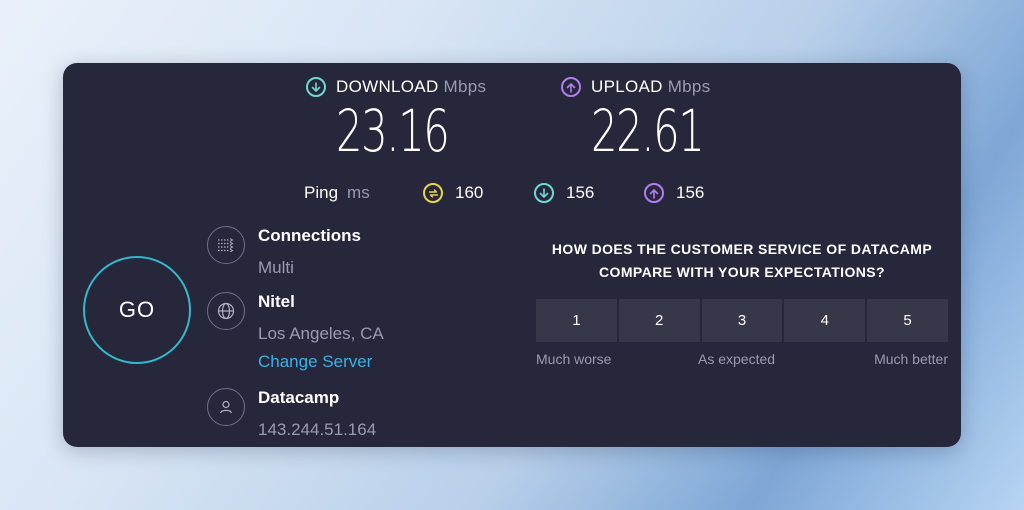 This screenshot has width=1024, height=510. What do you see at coordinates (315, 362) in the screenshot?
I see `change-server-link: Change Server` at bounding box center [315, 362].